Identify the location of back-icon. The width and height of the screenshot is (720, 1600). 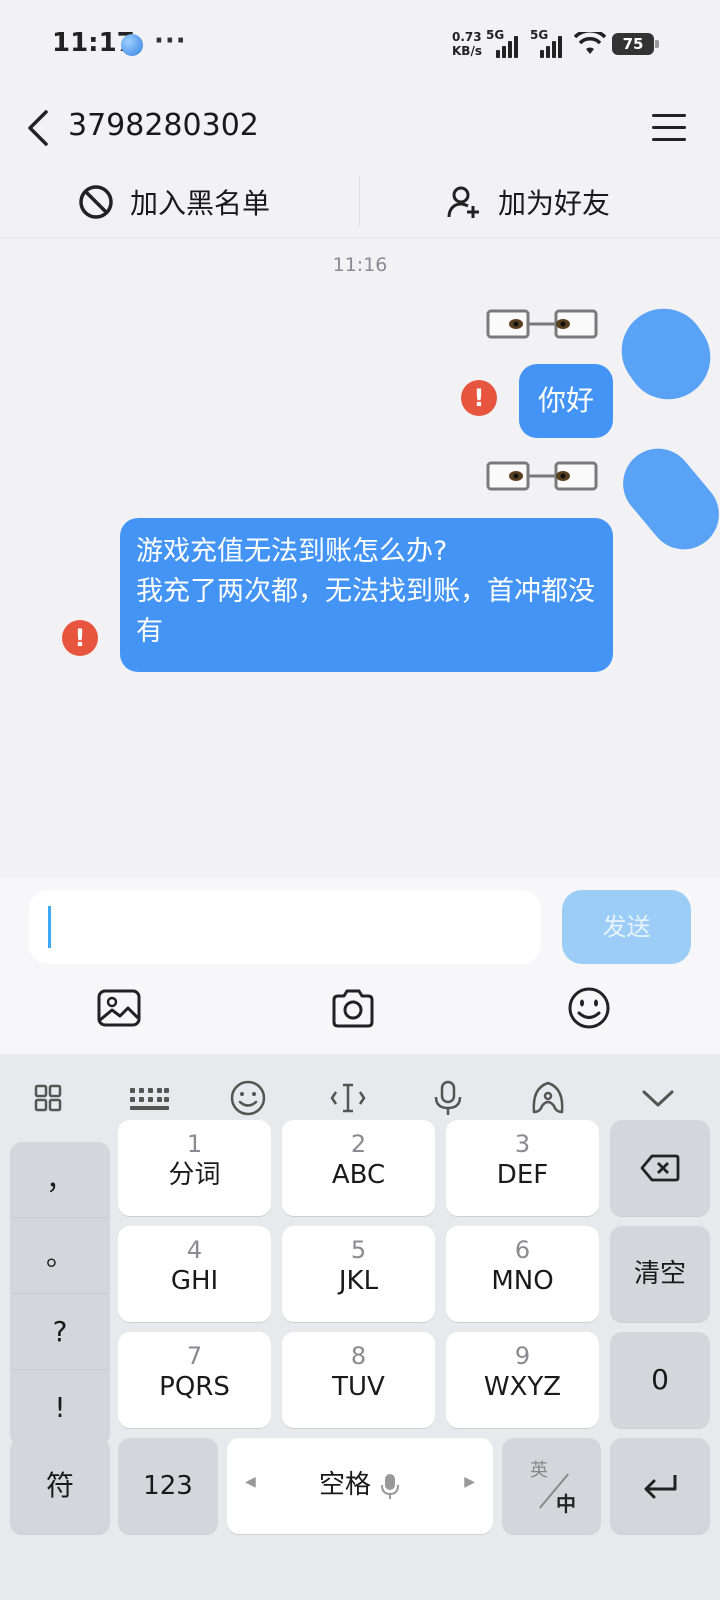
(39, 128).